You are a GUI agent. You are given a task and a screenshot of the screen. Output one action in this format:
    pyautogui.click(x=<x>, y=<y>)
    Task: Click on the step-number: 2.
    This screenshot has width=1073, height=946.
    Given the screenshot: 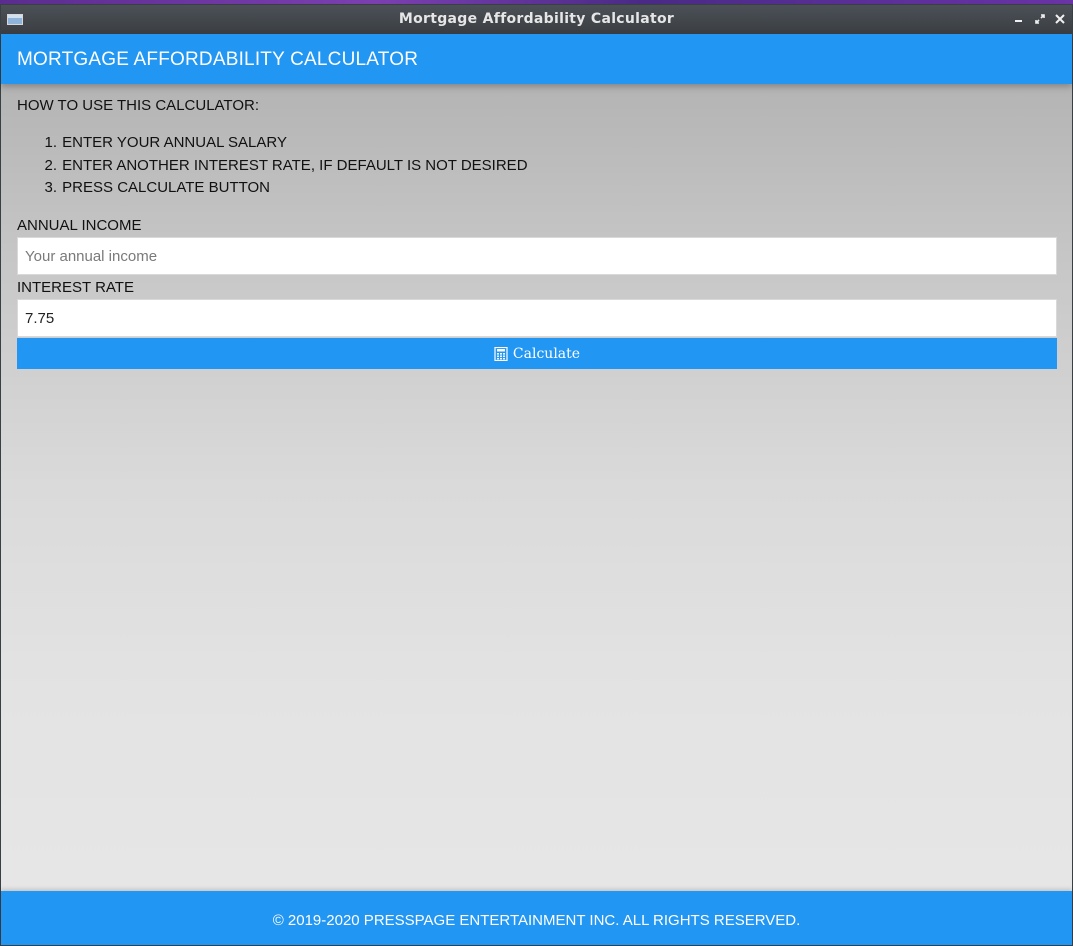 What is the action you would take?
    pyautogui.click(x=50, y=165)
    